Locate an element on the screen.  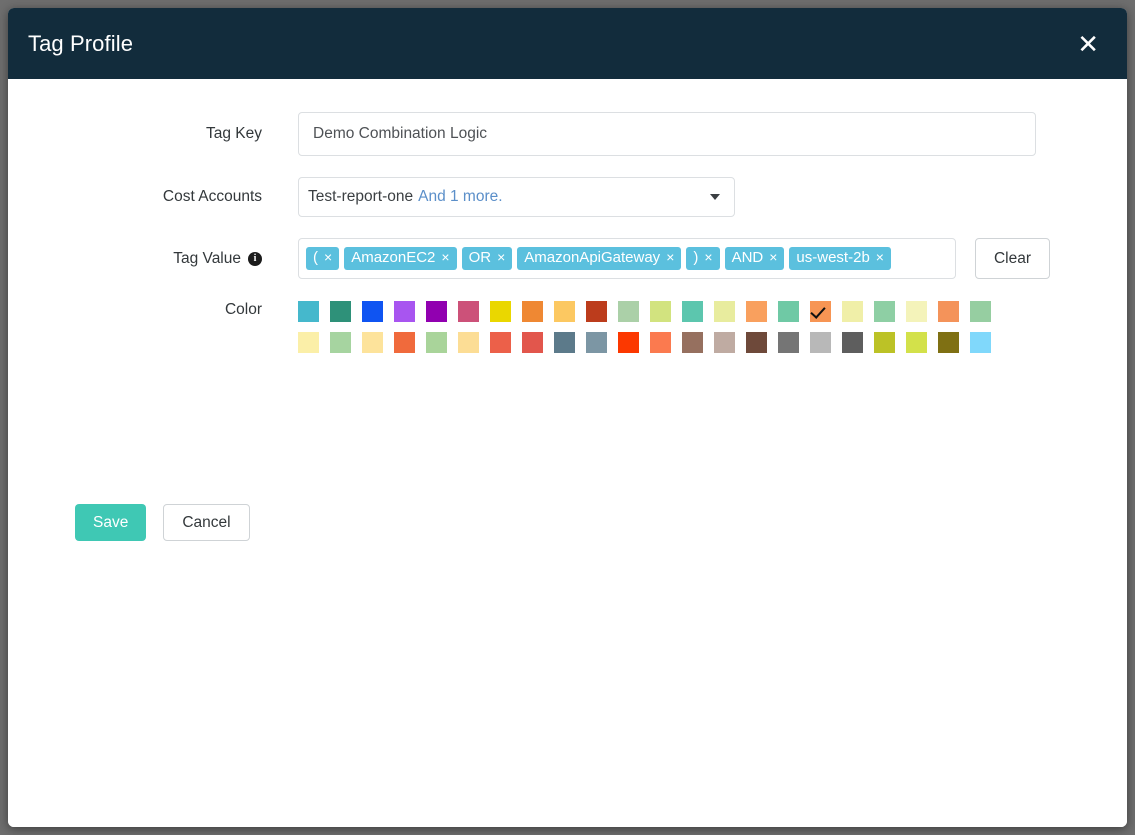
form-actions: Save Cancel is located at coordinates (601, 522).